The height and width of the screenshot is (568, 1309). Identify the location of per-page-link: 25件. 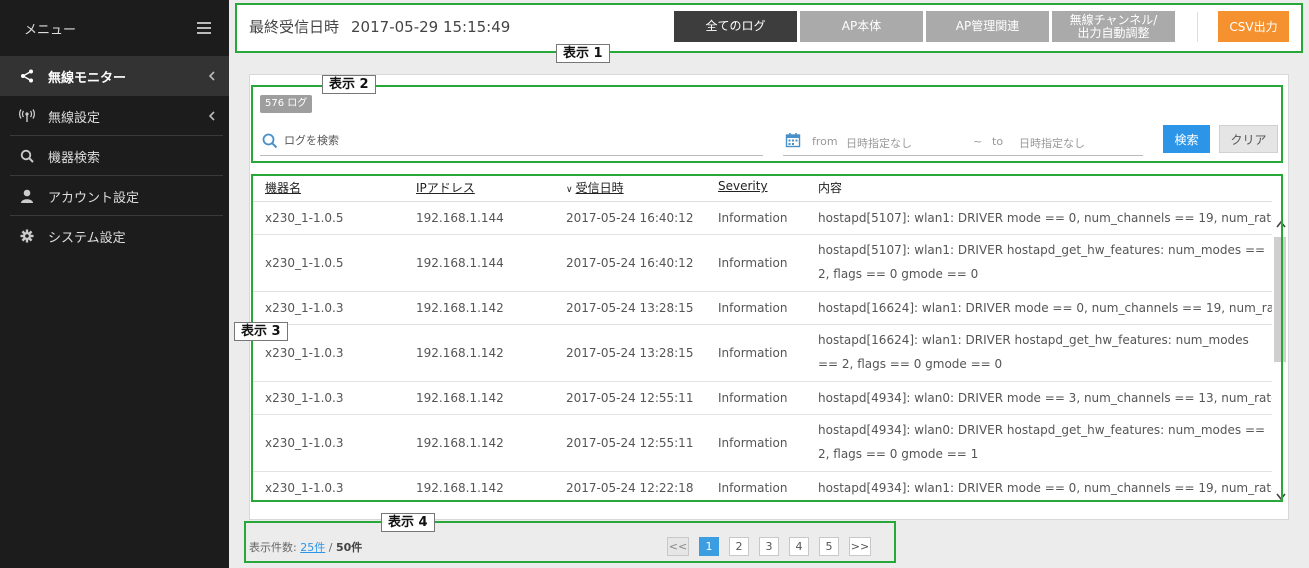
(312, 547).